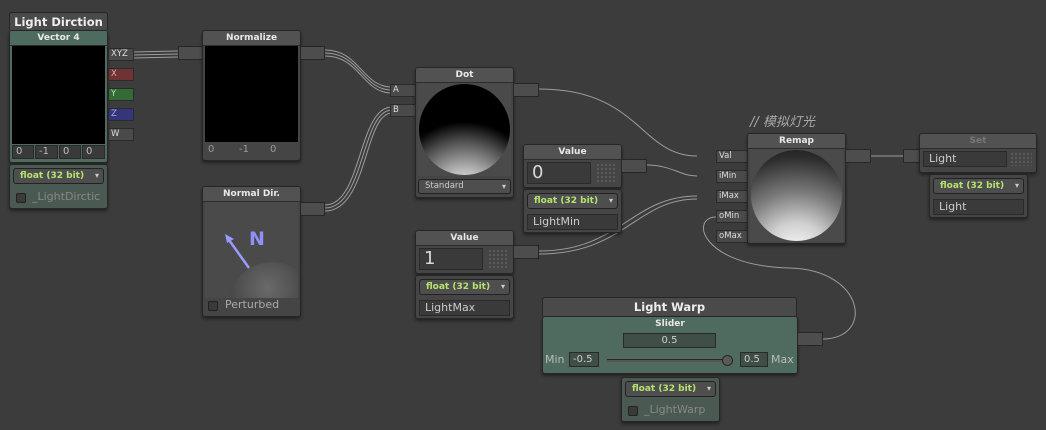 The width and height of the screenshot is (1046, 430). I want to click on value-min-node: Value 0, so click(572, 166).